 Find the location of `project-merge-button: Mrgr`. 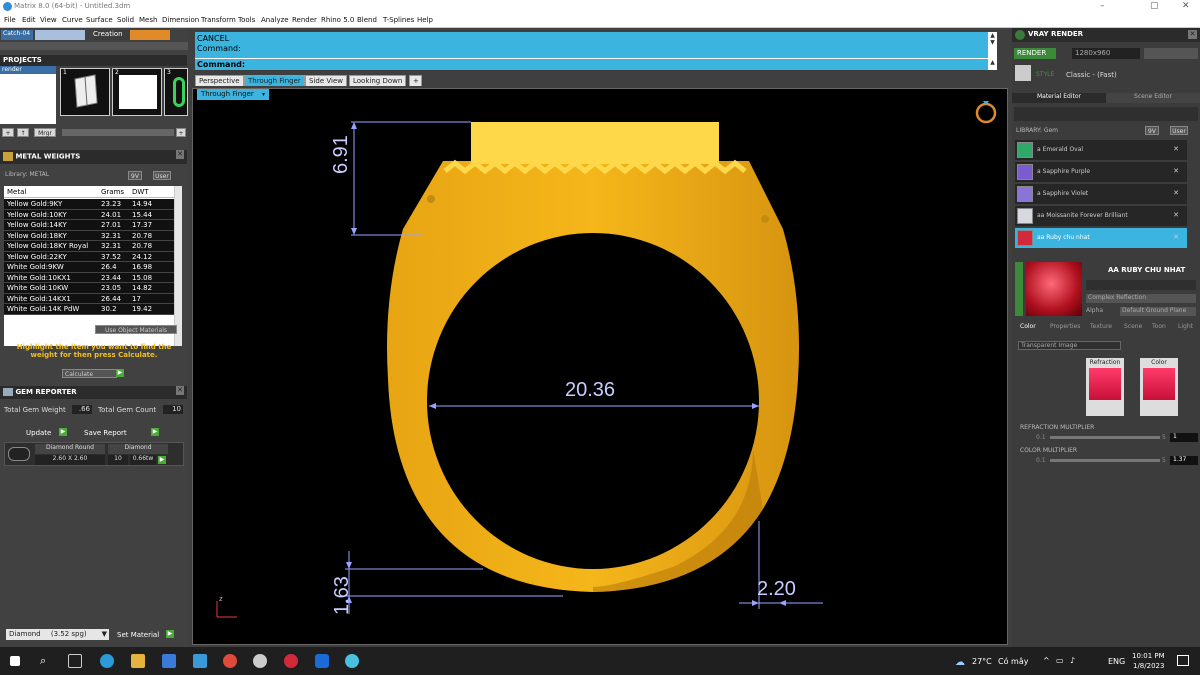

project-merge-button: Mrgr is located at coordinates (45, 132).